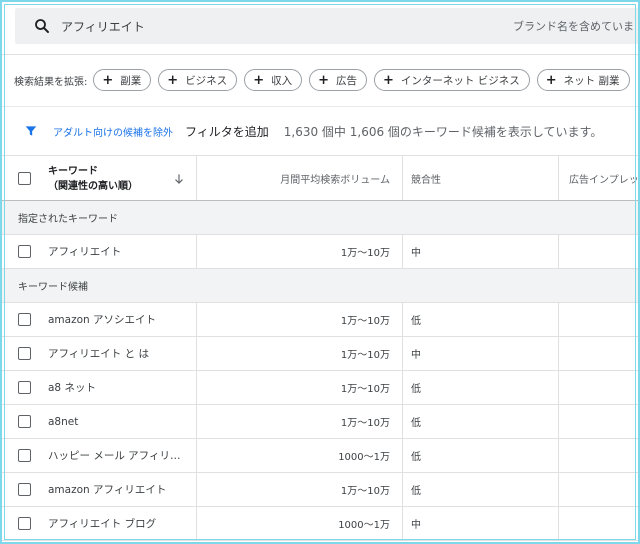 This screenshot has width=640, height=544. I want to click on table-row: アフィリエイト と は 1万～10万 中, so click(320, 354).